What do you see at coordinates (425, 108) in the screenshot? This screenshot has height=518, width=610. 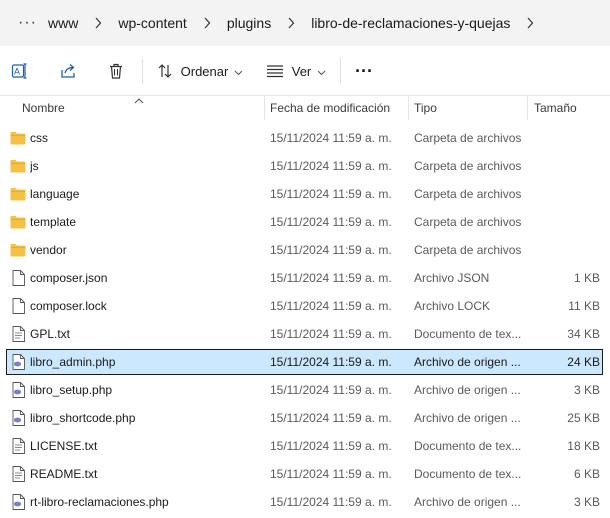 I see `column-header-label: Tipo` at bounding box center [425, 108].